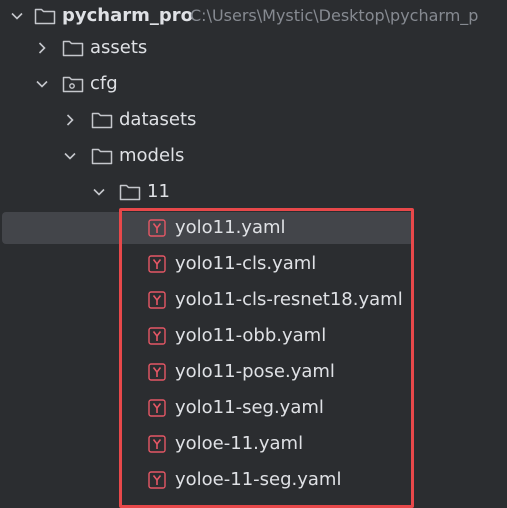 This screenshot has width=507, height=508. Describe the element at coordinates (104, 83) in the screenshot. I see `folder-label-cfg: cfg` at that location.